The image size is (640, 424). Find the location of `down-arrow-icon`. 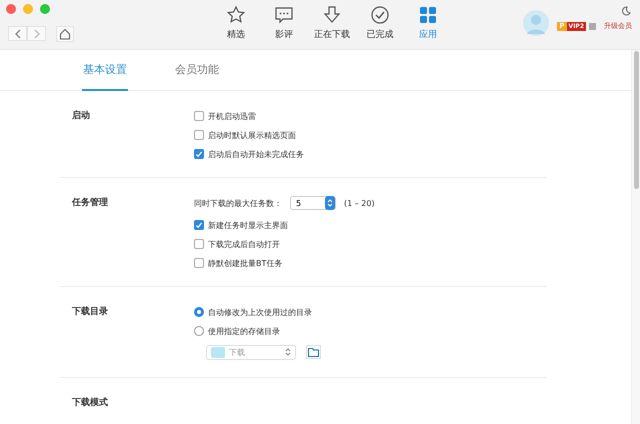

down-arrow-icon is located at coordinates (332, 15).